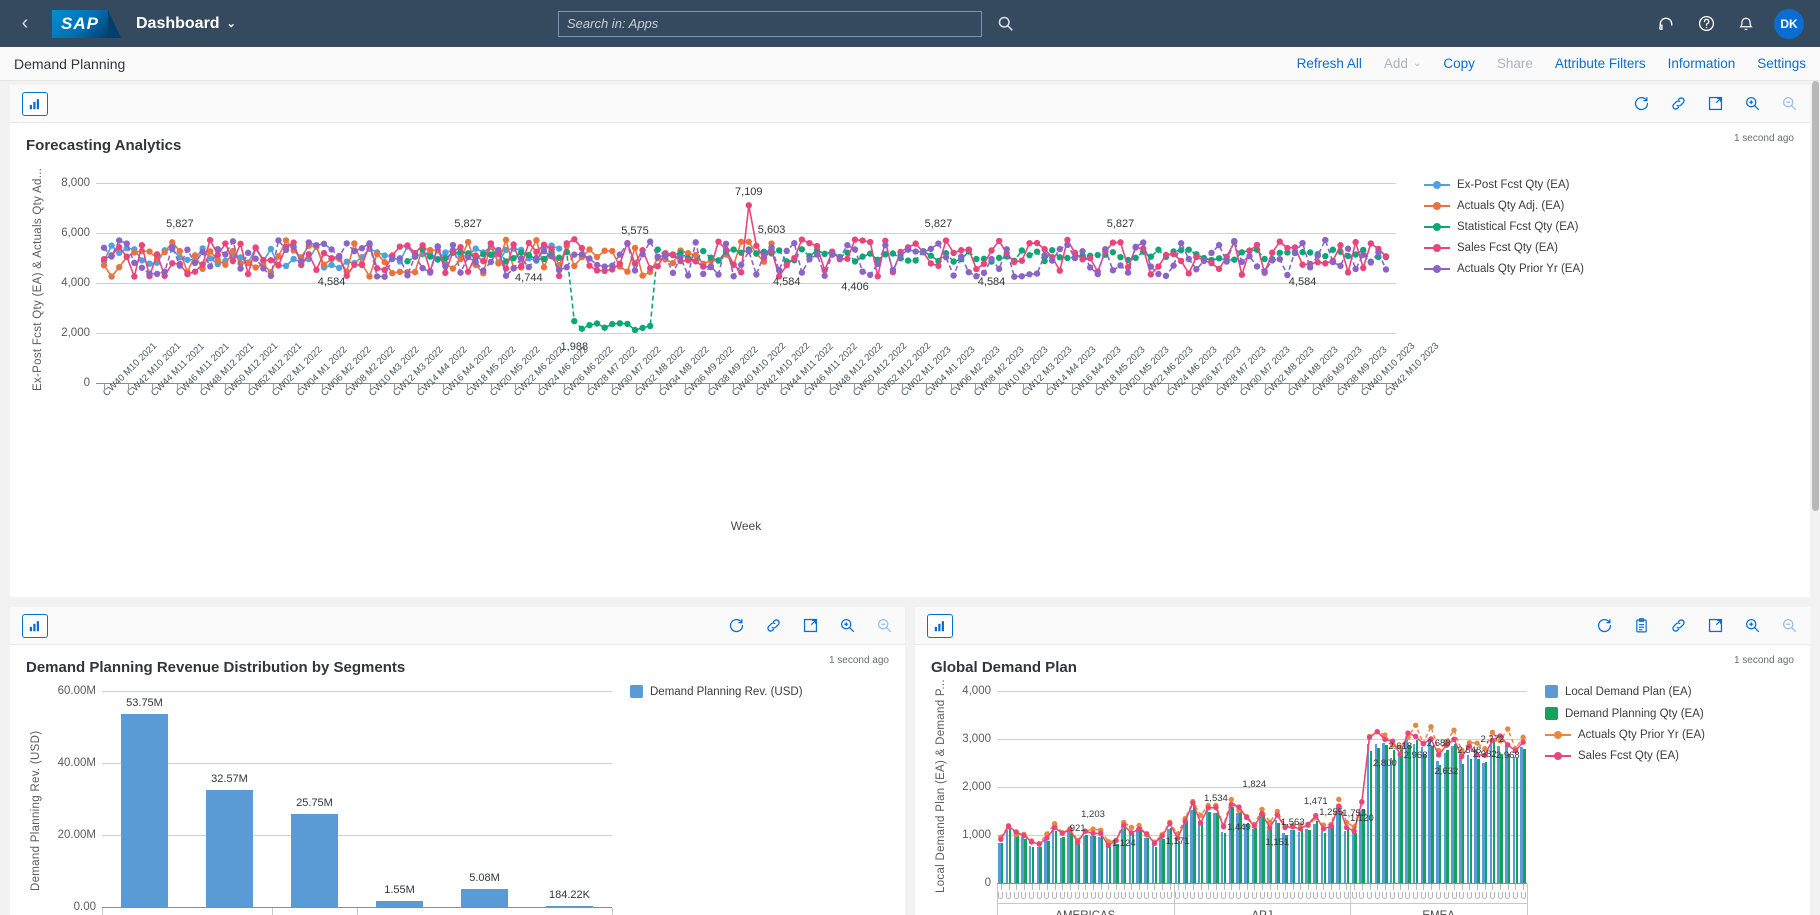  Describe the element at coordinates (1329, 63) in the screenshot. I see `refresh-all-button: Refresh All` at that location.